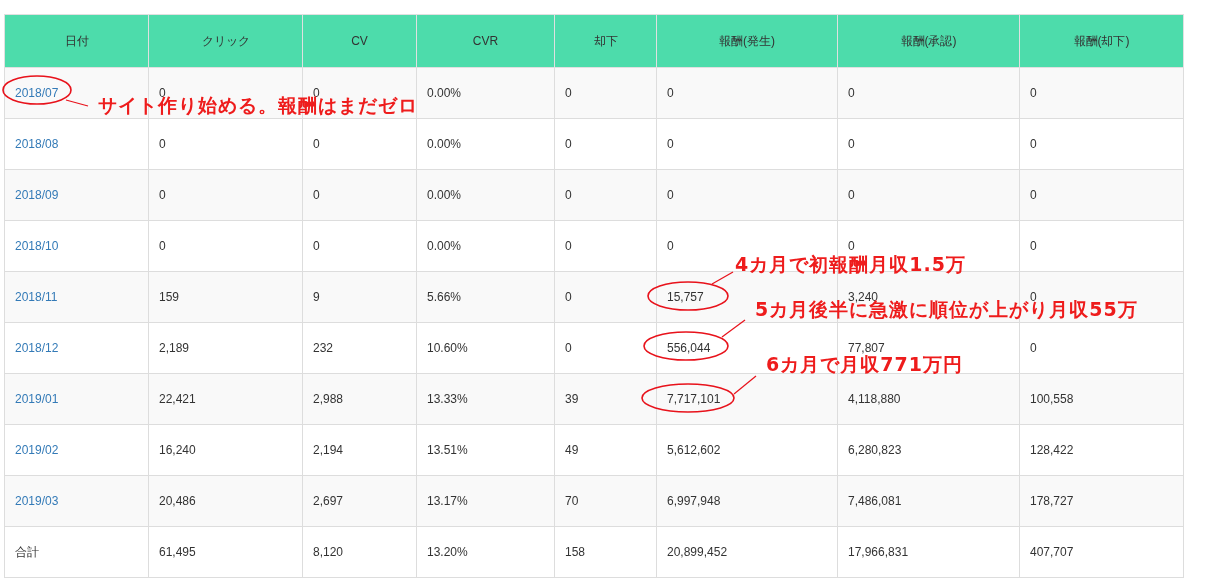 The width and height of the screenshot is (1208, 582). What do you see at coordinates (225, 501) in the screenshot?
I see `table-cell: 20,486` at bounding box center [225, 501].